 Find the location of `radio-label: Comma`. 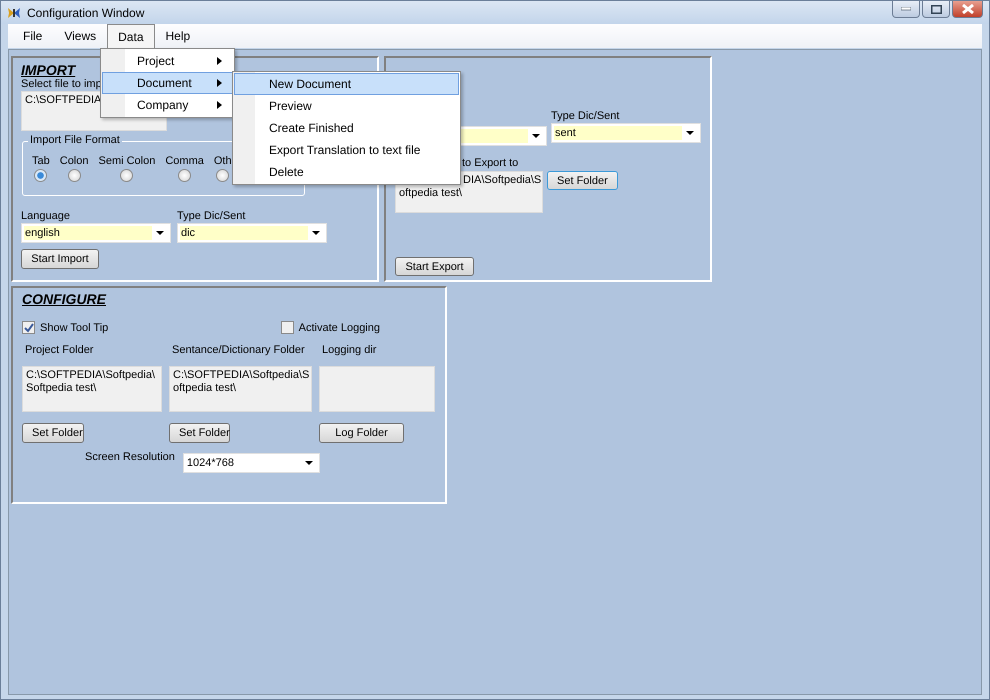

radio-label: Comma is located at coordinates (184, 161).